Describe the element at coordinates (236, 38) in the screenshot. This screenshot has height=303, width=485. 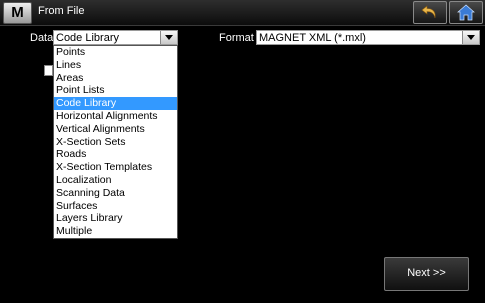
I see `format-label: Format` at that location.